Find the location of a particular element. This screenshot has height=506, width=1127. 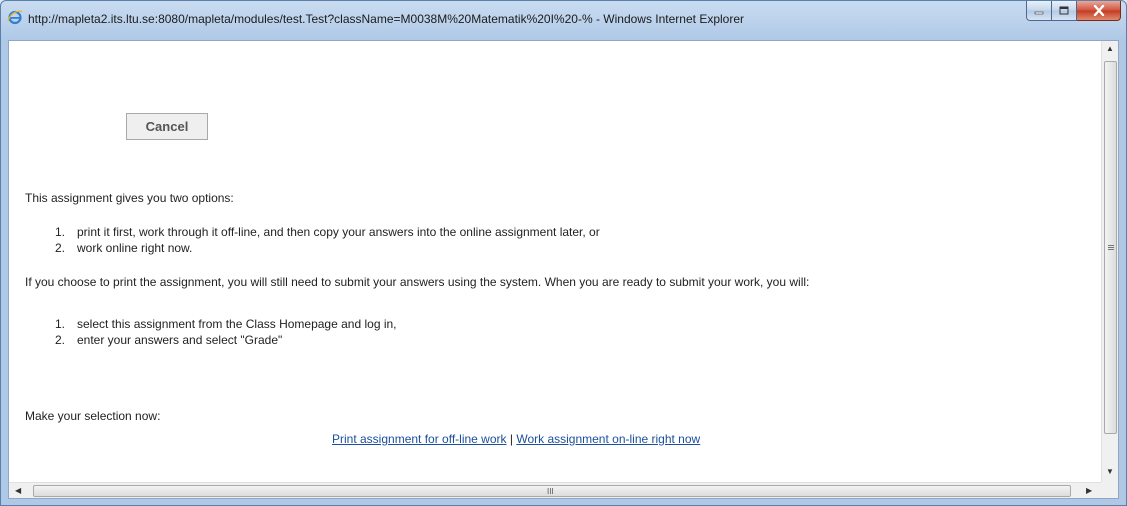

selection-prompt: Make your selection now: is located at coordinates (93, 416).